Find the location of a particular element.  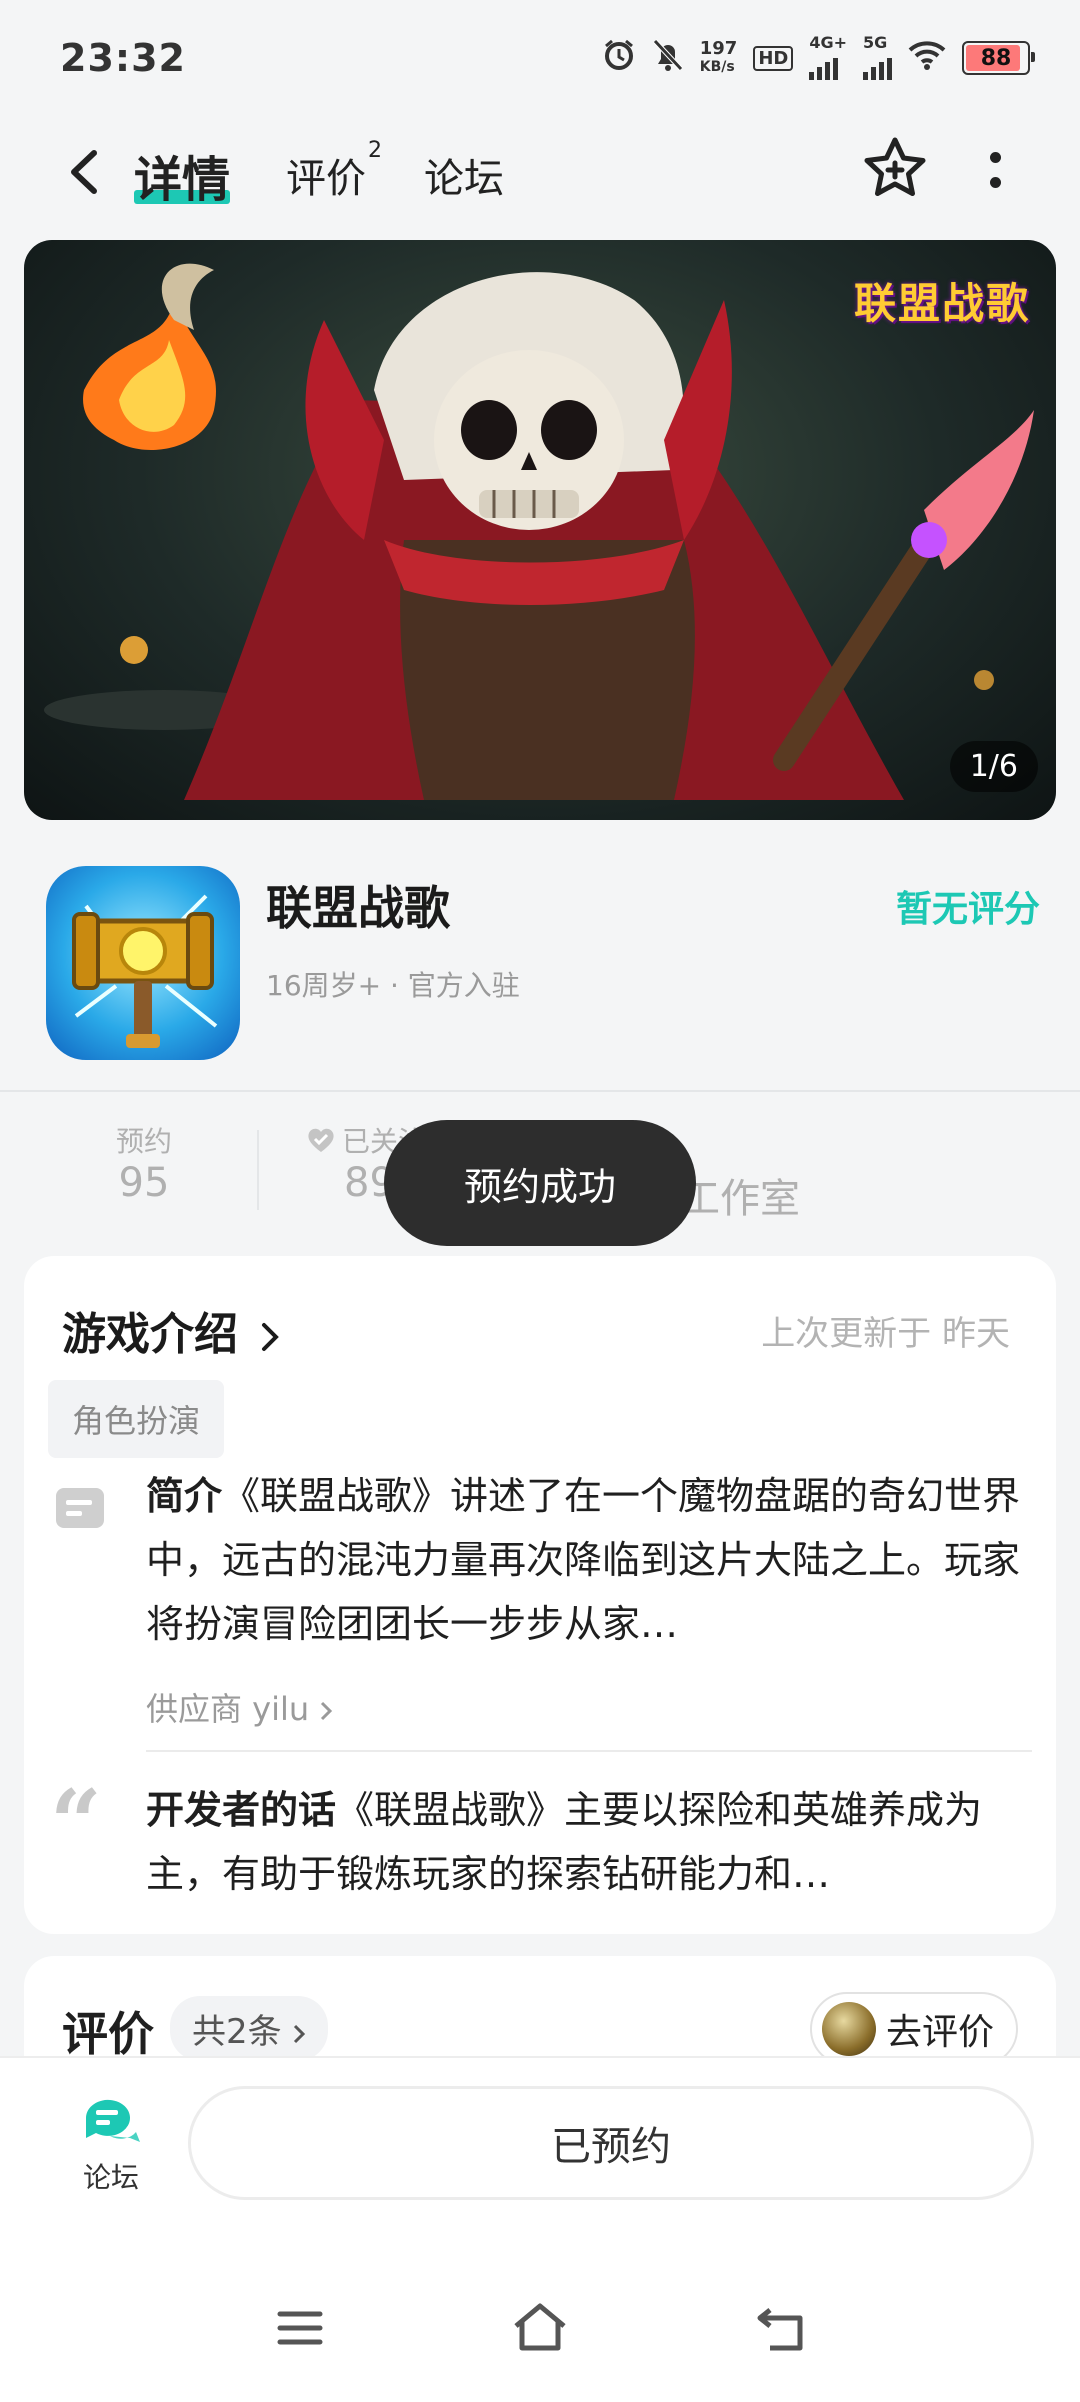

home-icon is located at coordinates (540, 2327).